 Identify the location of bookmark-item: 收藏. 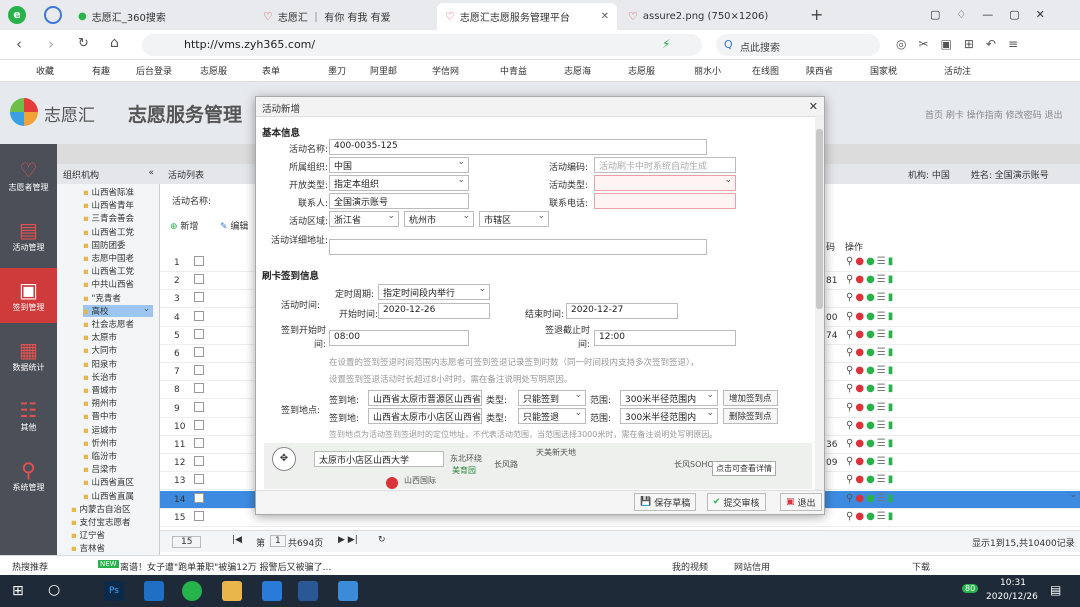
(45, 70).